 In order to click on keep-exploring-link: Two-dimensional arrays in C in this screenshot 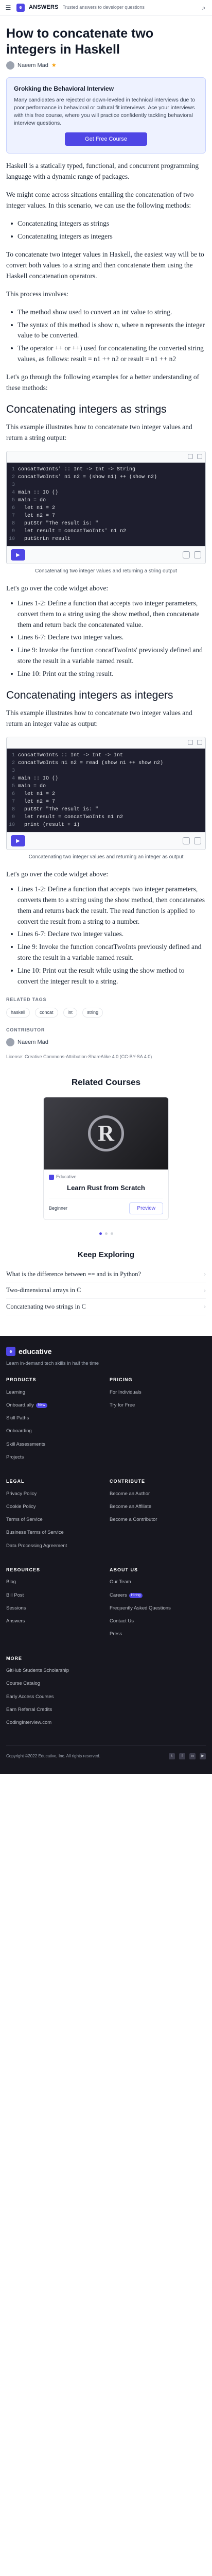, I will do `click(43, 1290)`.